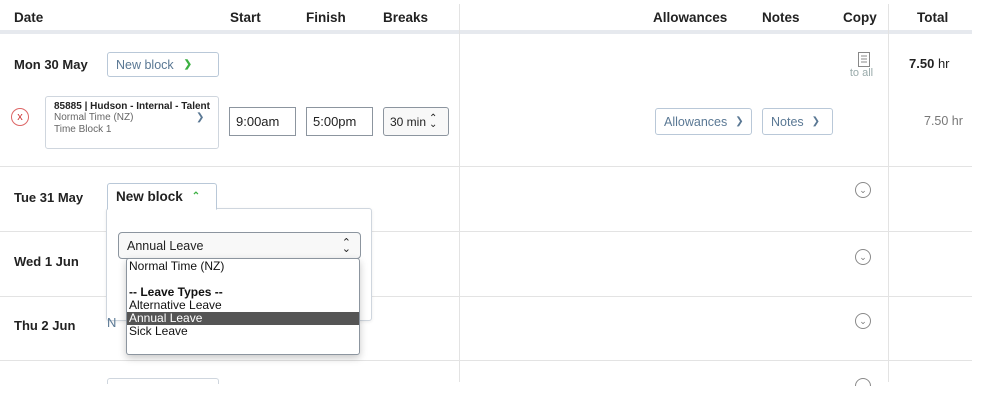 The height and width of the screenshot is (398, 989). What do you see at coordinates (339, 121) in the screenshot?
I see `finish-time-input: 5:00pm` at bounding box center [339, 121].